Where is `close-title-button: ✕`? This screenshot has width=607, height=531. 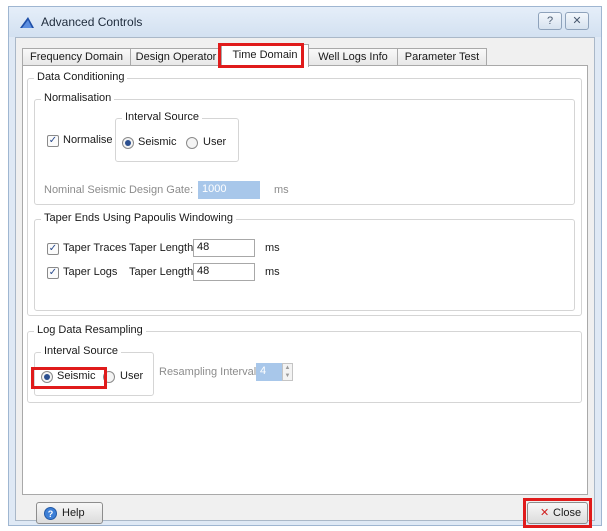 close-title-button: ✕ is located at coordinates (577, 21).